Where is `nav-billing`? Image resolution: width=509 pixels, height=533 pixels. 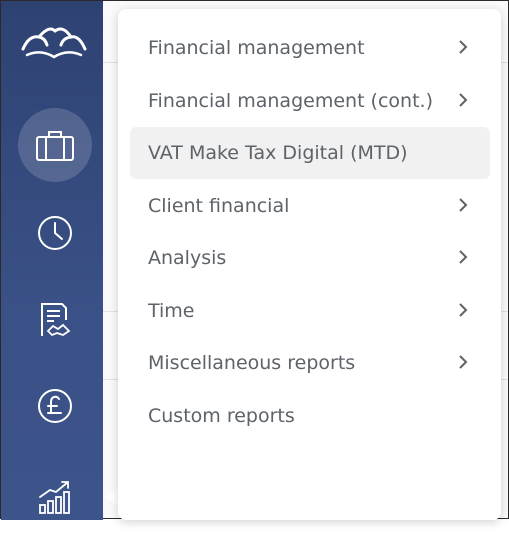
nav-billing is located at coordinates (55, 406).